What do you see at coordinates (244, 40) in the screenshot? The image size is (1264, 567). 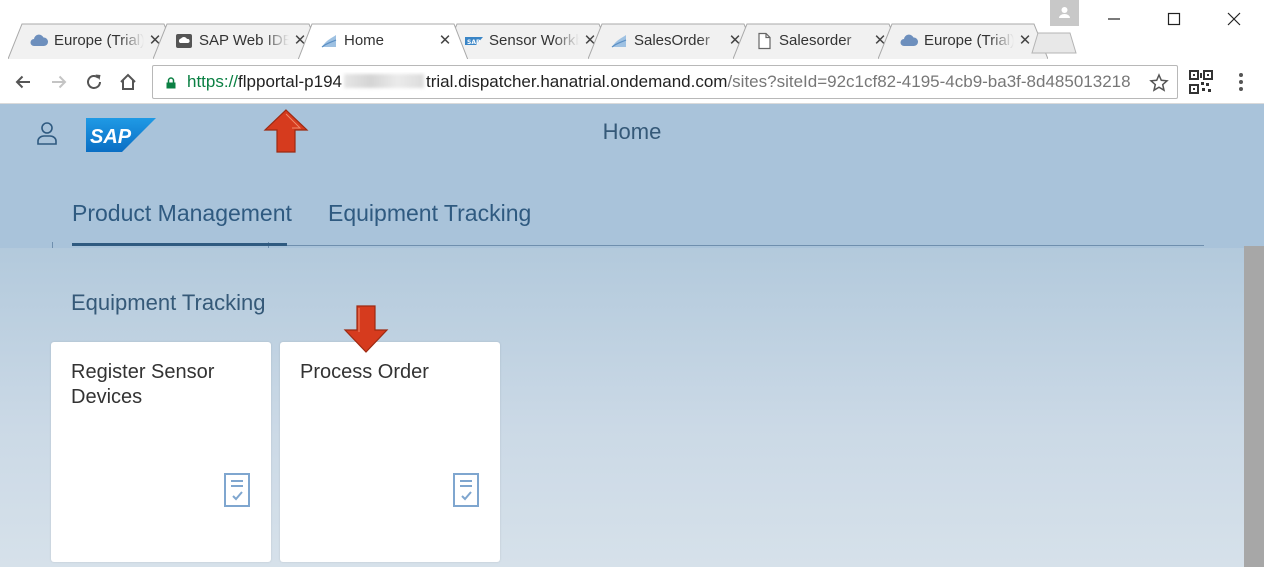 I see `tab-title: SAP Web IDE` at bounding box center [244, 40].